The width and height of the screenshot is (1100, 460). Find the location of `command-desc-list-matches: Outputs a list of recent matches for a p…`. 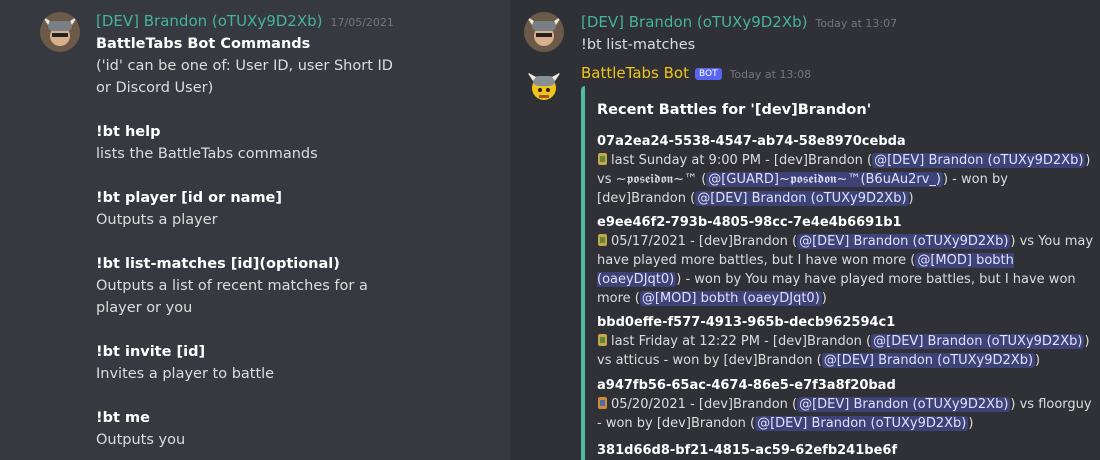

command-desc-list-matches: Outputs a list of recent matches for a p… is located at coordinates (232, 297).